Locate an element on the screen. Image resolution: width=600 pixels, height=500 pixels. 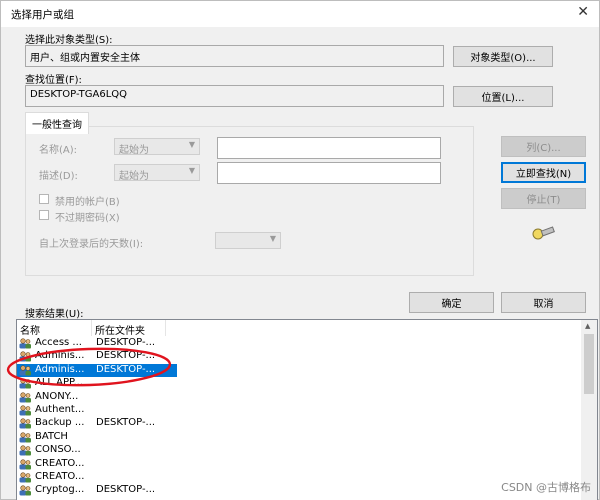
object-type-label: 选择此对象类型(S): is located at coordinates (69, 40).